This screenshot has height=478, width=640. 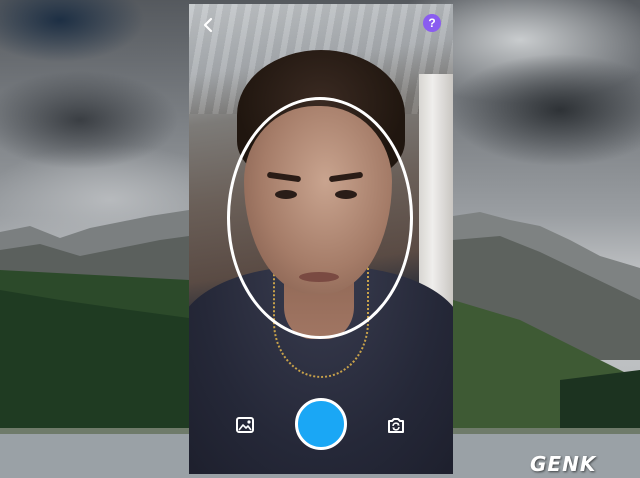 I want to click on gallery-button, so click(x=245, y=425).